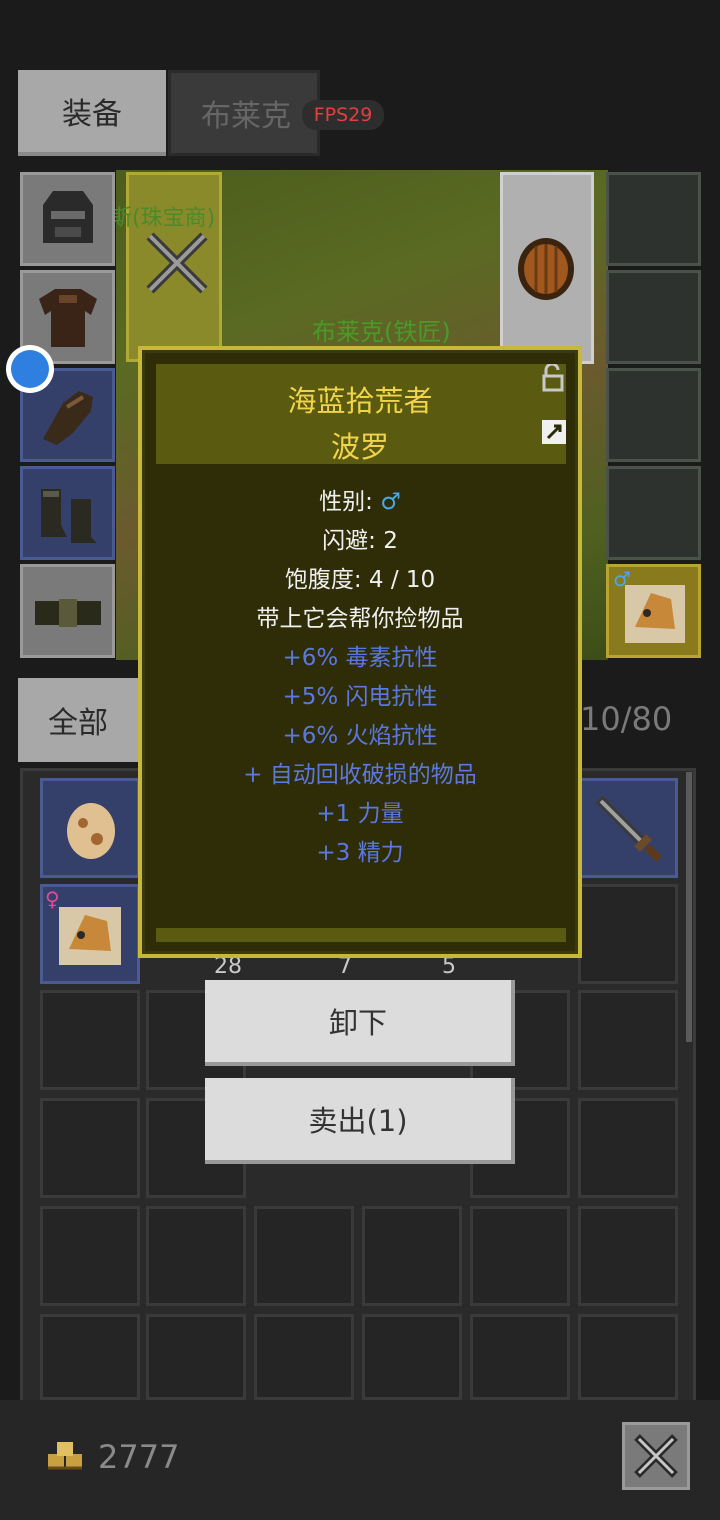 The height and width of the screenshot is (1520, 720). Describe the element at coordinates (546, 269) in the screenshot. I see `wooden-shield-icon` at that location.